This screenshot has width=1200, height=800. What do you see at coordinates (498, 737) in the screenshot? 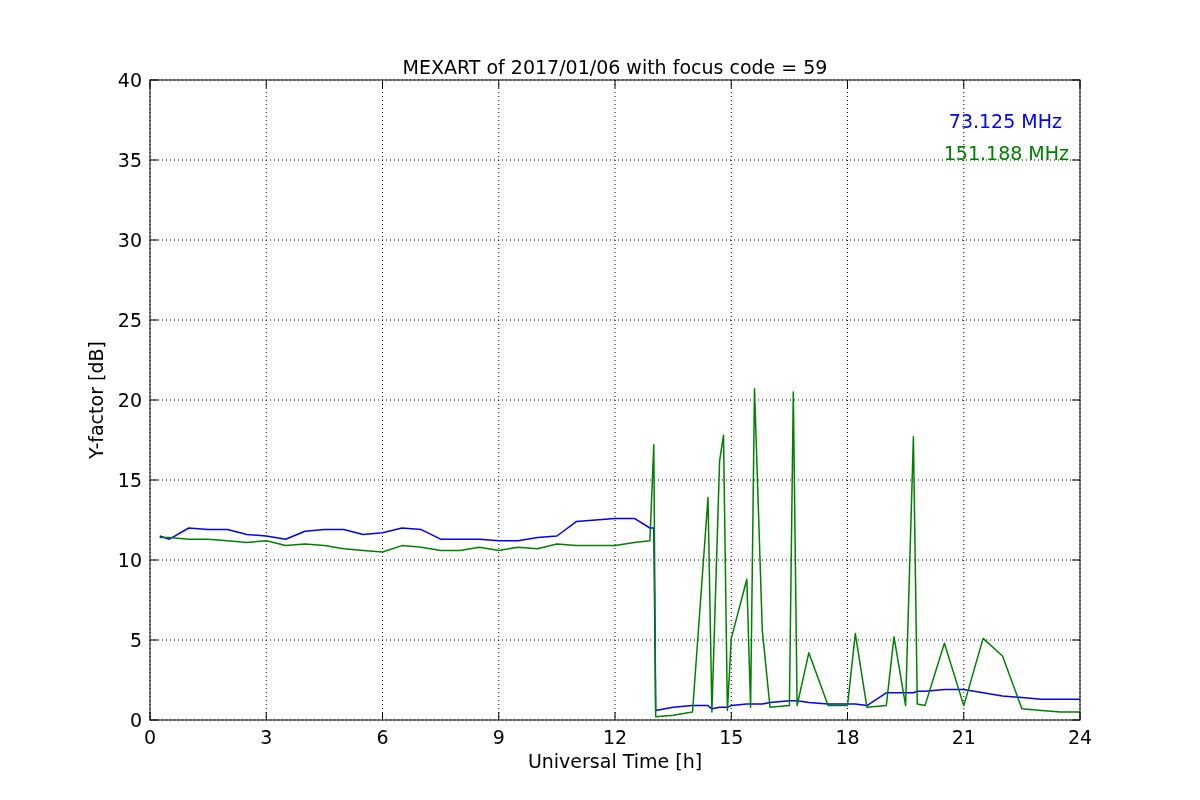
I see `tick-label: 9` at bounding box center [498, 737].